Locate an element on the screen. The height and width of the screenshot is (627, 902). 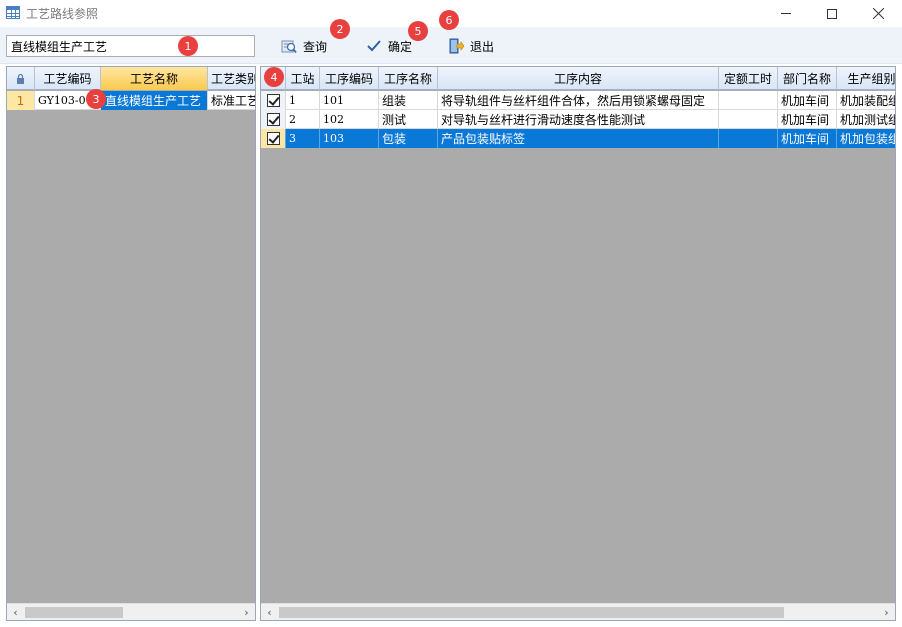
production-group-cell: 机加装配组 is located at coordinates (866, 100).